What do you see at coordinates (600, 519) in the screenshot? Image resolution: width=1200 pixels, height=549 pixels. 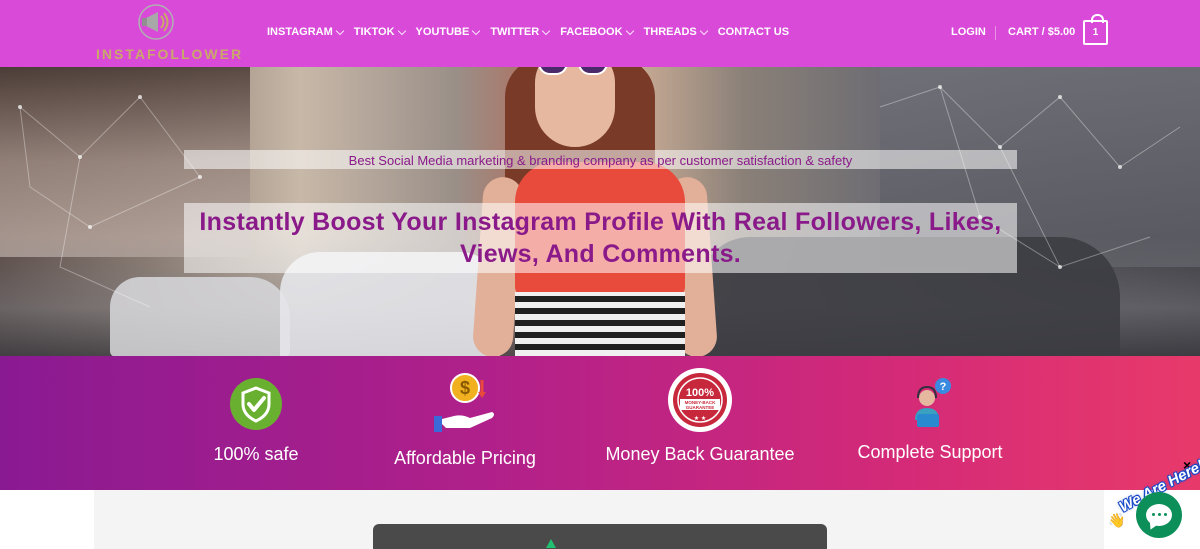 I see `content-section` at bounding box center [600, 519].